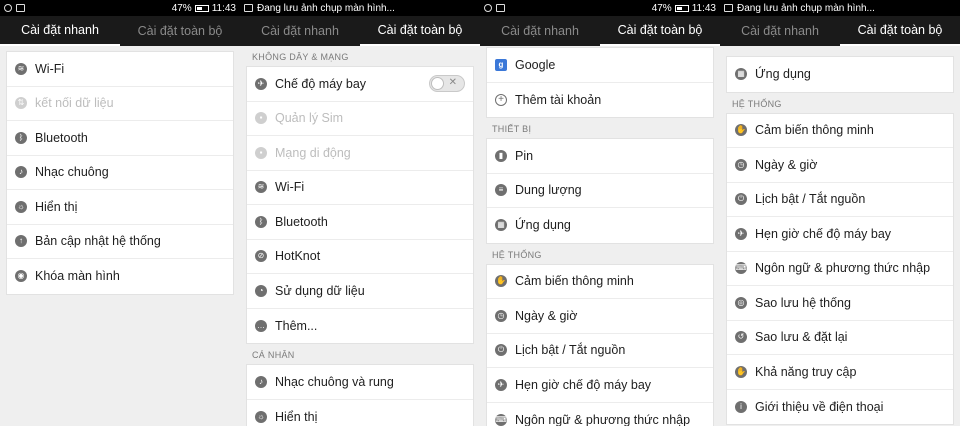  What do you see at coordinates (801, 337) in the screenshot?
I see `setting-label: Sao lưu & đặt lại` at bounding box center [801, 337].